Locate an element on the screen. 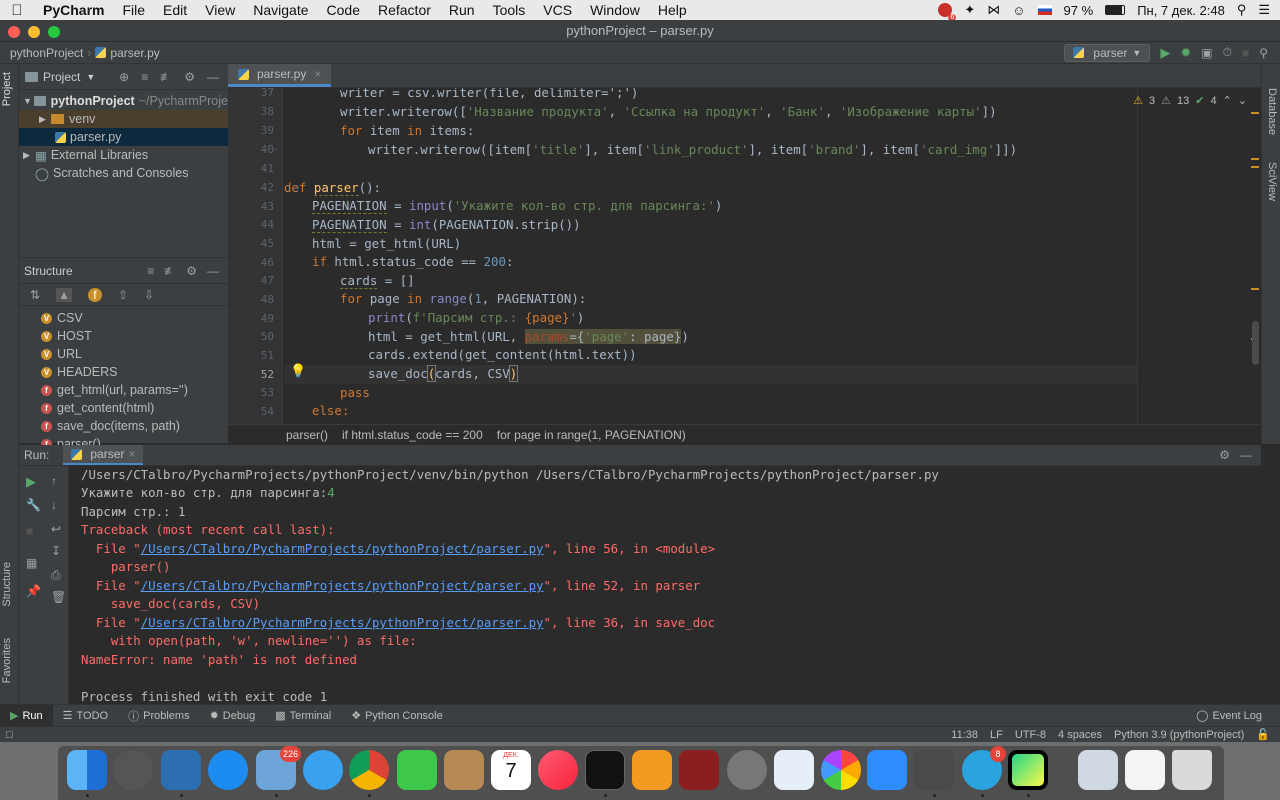  tool-tab-problems: ⓘ Problems is located at coordinates (158, 716).